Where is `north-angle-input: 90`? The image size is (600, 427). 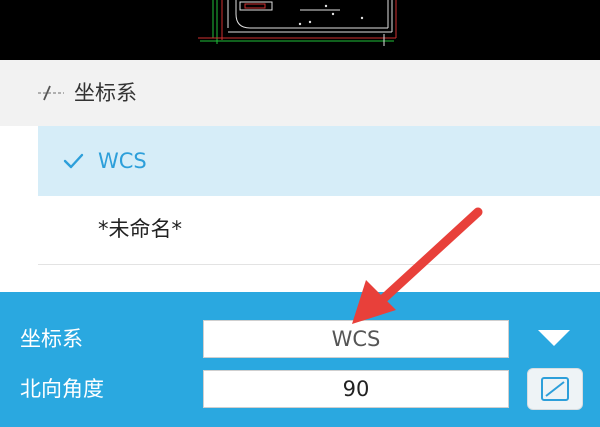
north-angle-input: 90 is located at coordinates (356, 389).